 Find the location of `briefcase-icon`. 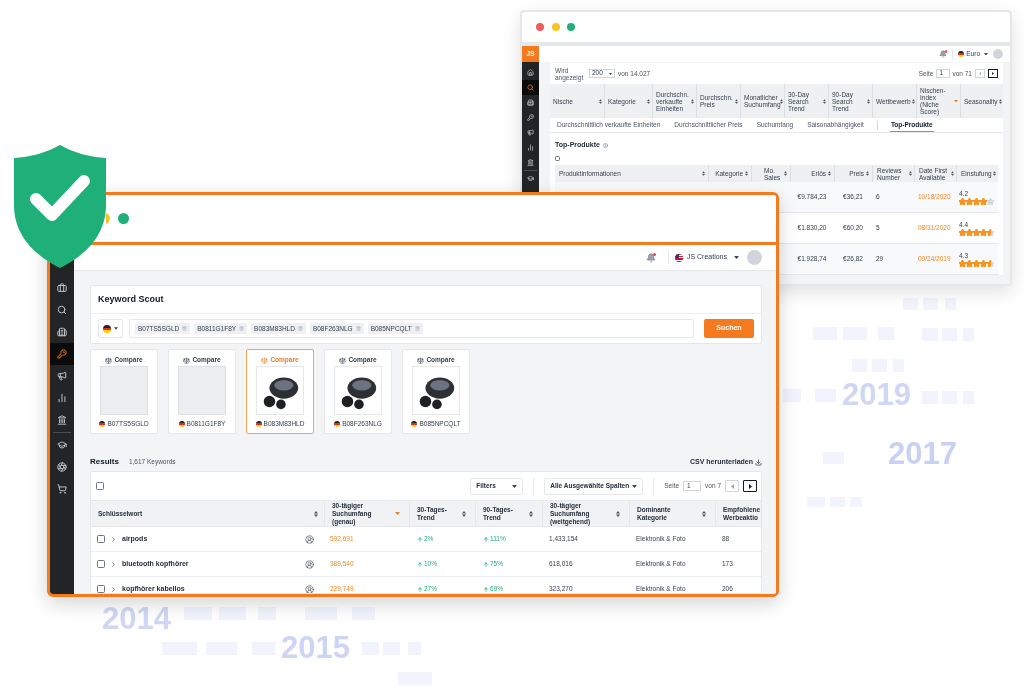

briefcase-icon is located at coordinates (62, 288).